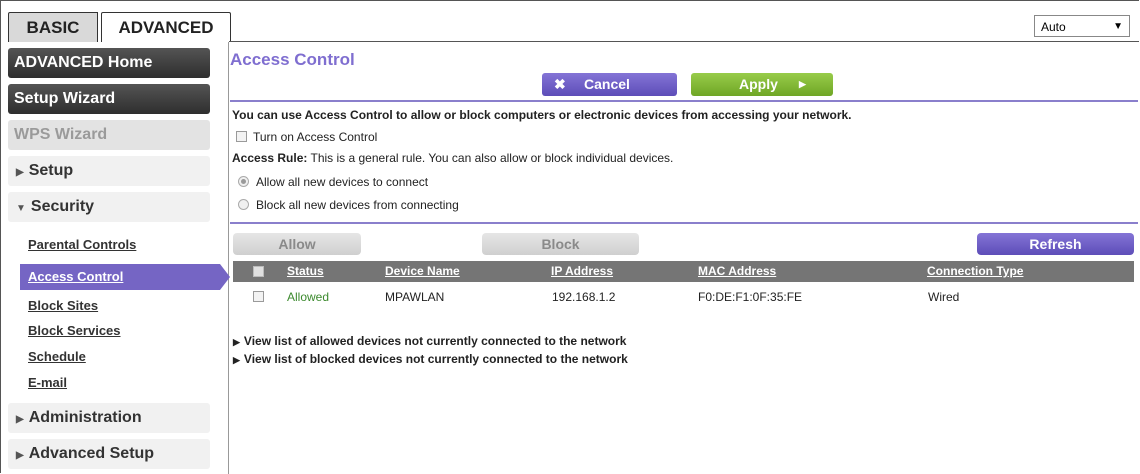 This screenshot has height=474, width=1140. I want to click on language-value: Auto, so click(1053, 27).